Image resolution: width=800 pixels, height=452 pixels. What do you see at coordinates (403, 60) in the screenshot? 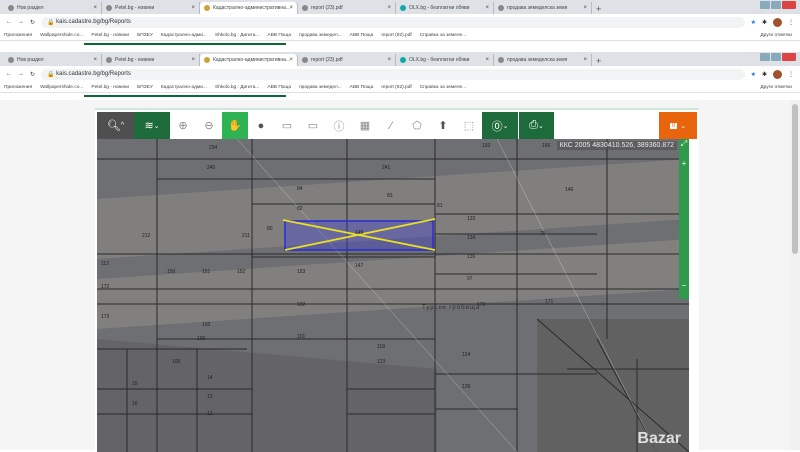
I see `site-icon` at bounding box center [403, 60].